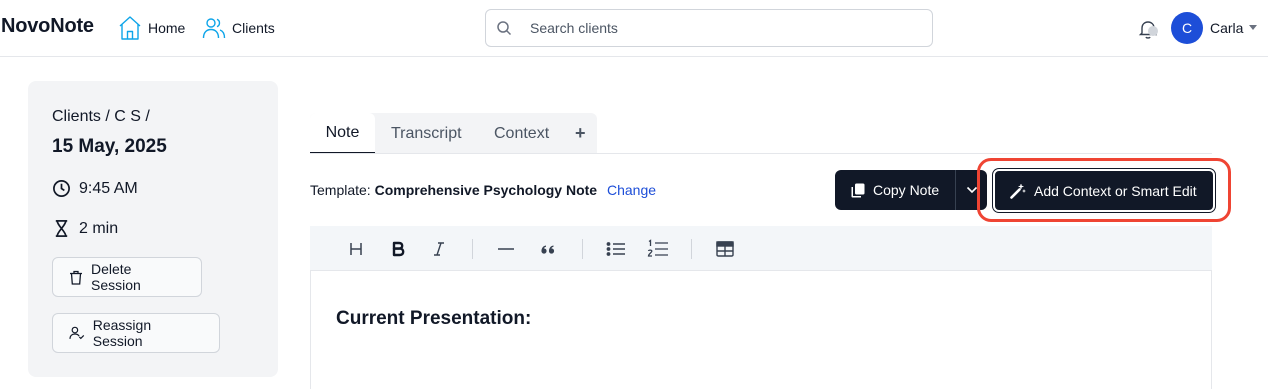  What do you see at coordinates (61, 228) in the screenshot?
I see `hourglass-icon` at bounding box center [61, 228].